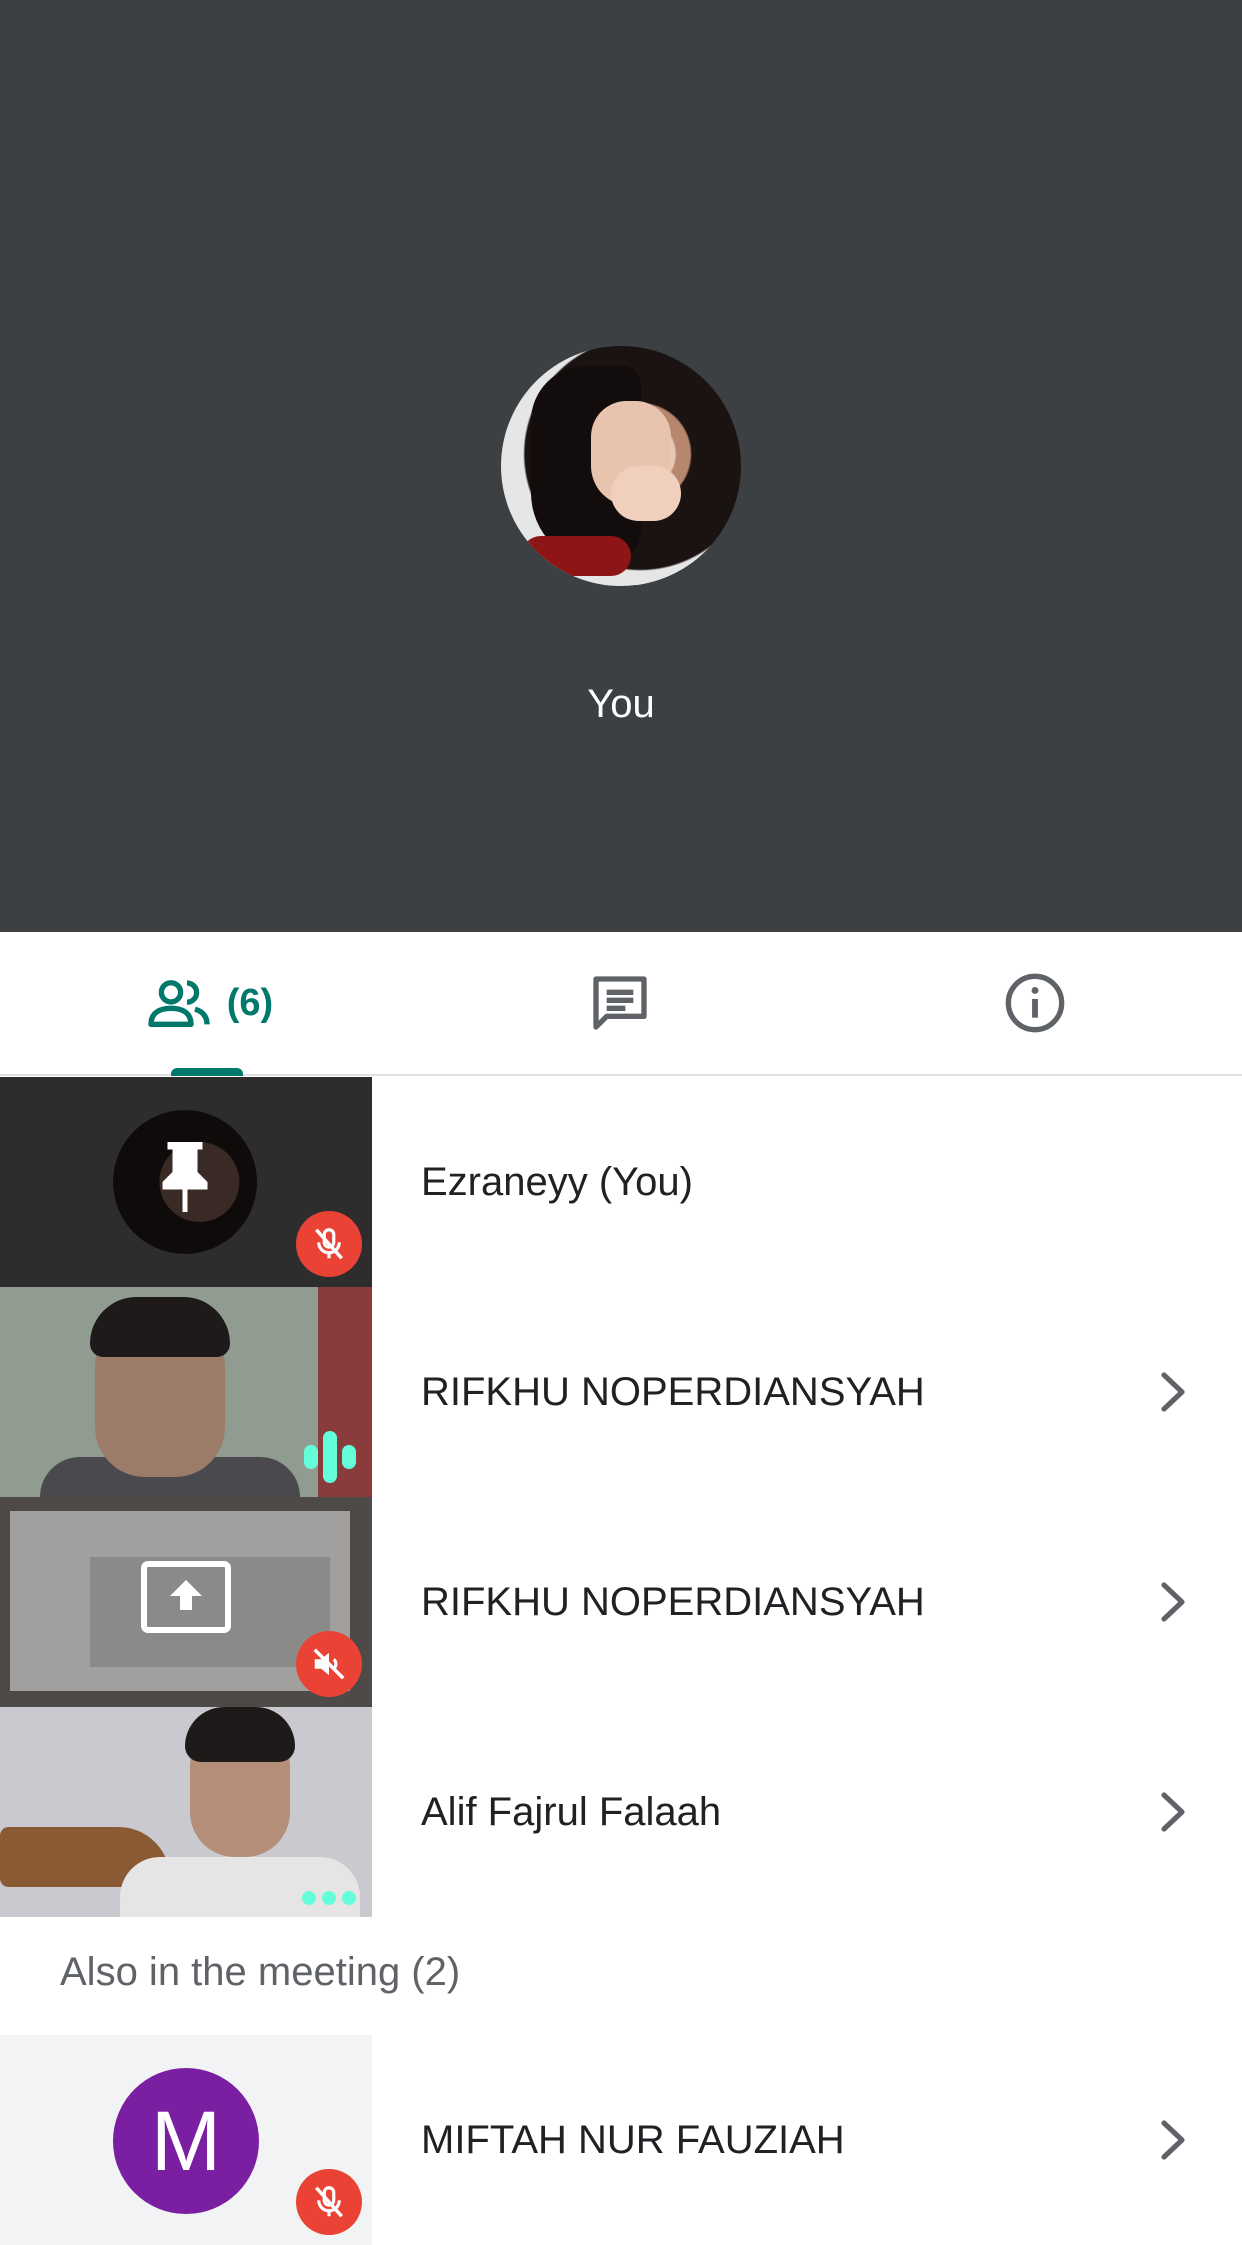 This screenshot has width=1242, height=2245. I want to click on people-icon, so click(179, 1004).